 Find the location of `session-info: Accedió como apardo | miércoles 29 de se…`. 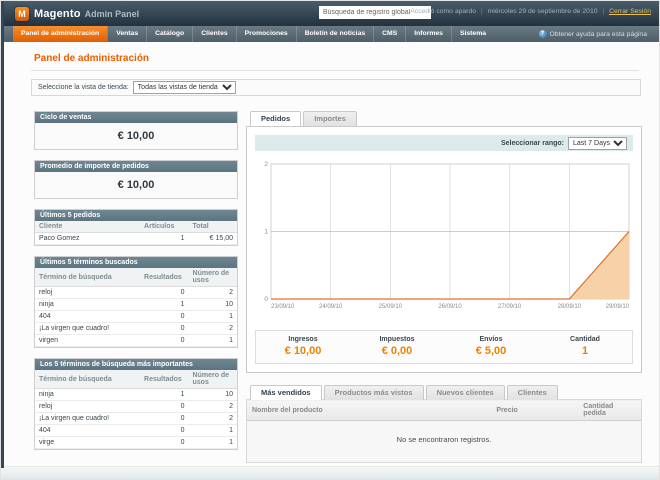

session-info: Accedió como apardo | miércoles 29 de se… is located at coordinates (530, 11).